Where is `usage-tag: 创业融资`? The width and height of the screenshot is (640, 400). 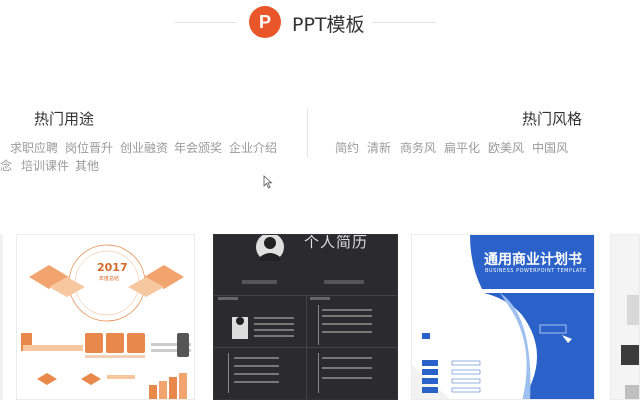
usage-tag: 创业融资 is located at coordinates (144, 147).